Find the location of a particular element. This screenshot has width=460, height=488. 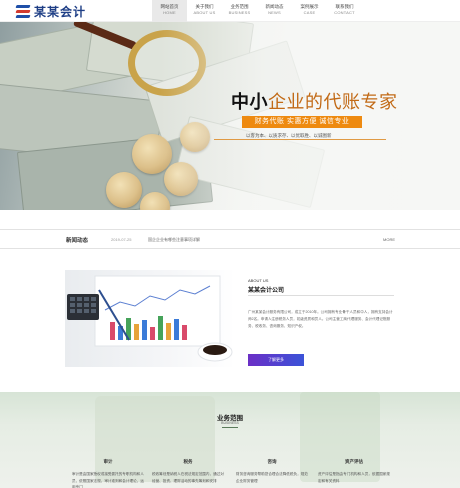

service-name: 咨询 is located at coordinates (272, 461).